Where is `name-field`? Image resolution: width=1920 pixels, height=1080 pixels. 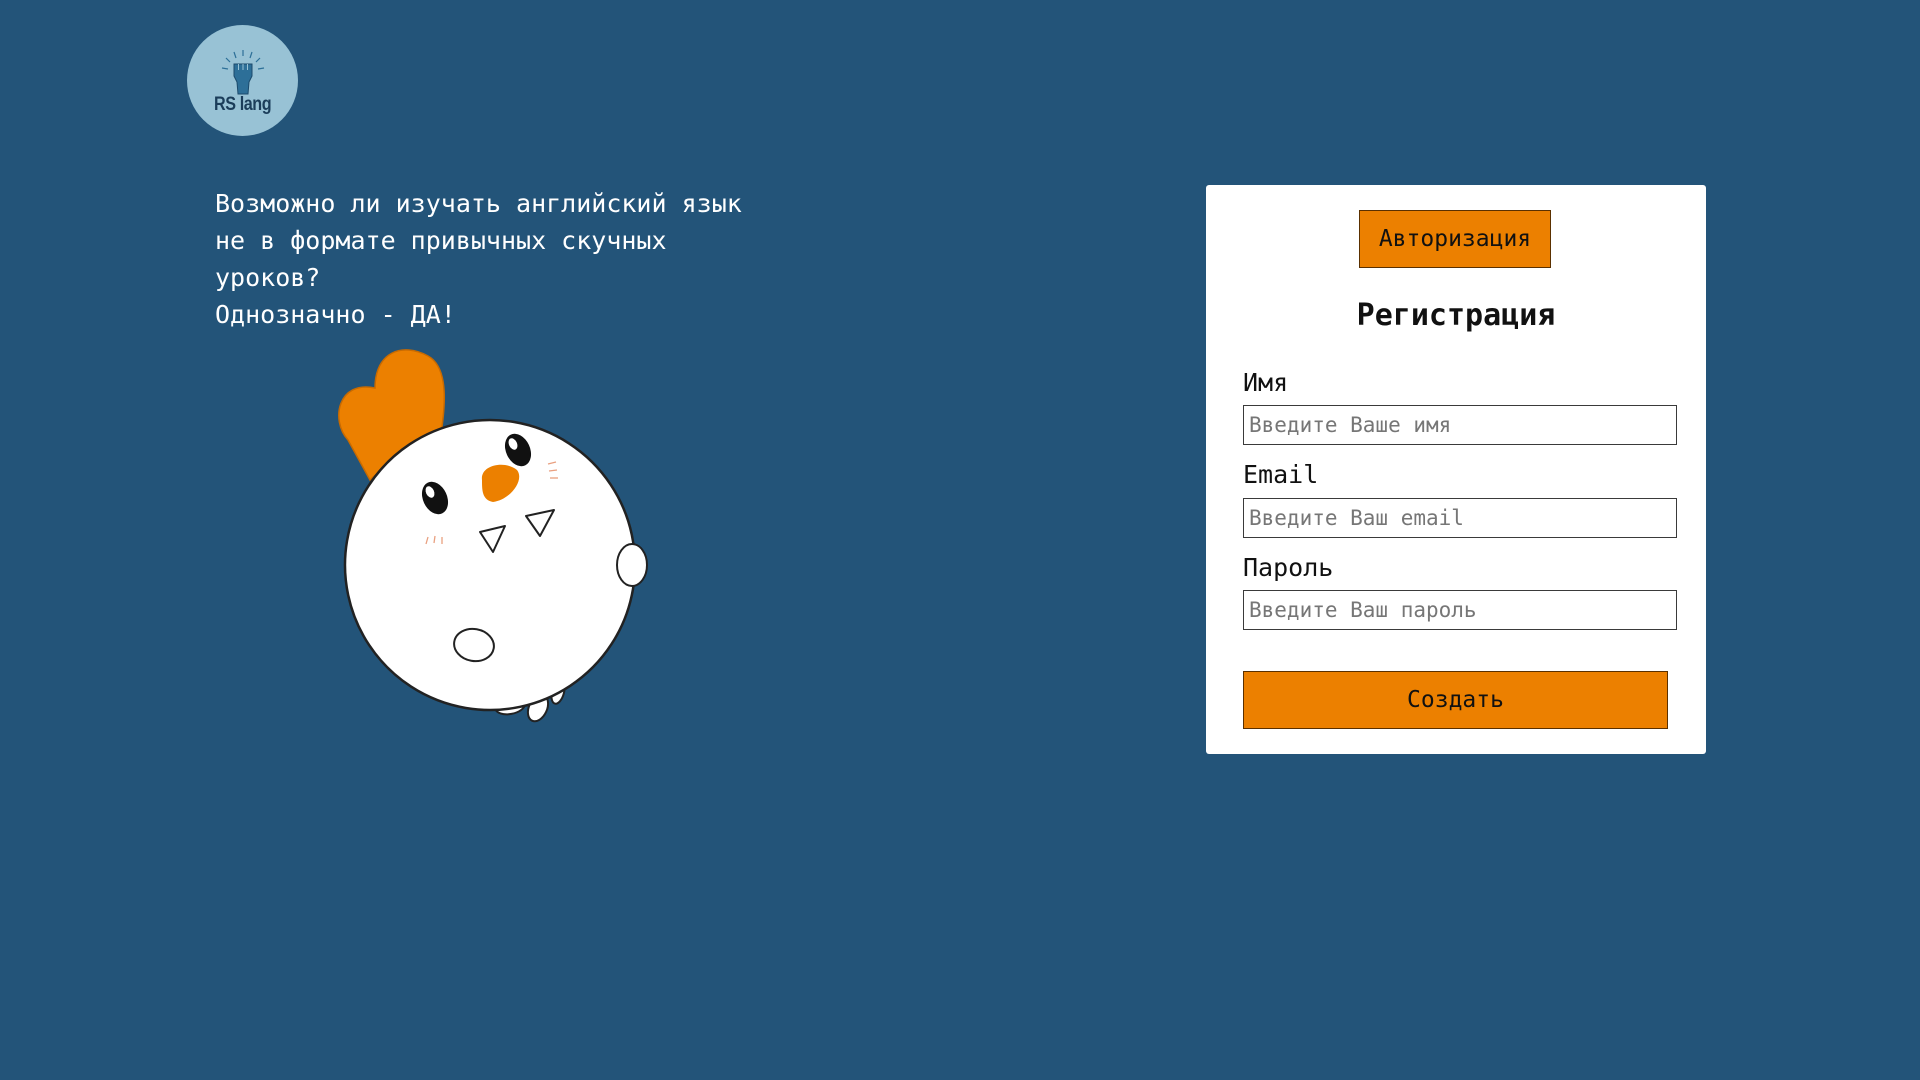
name-field is located at coordinates (1460, 425).